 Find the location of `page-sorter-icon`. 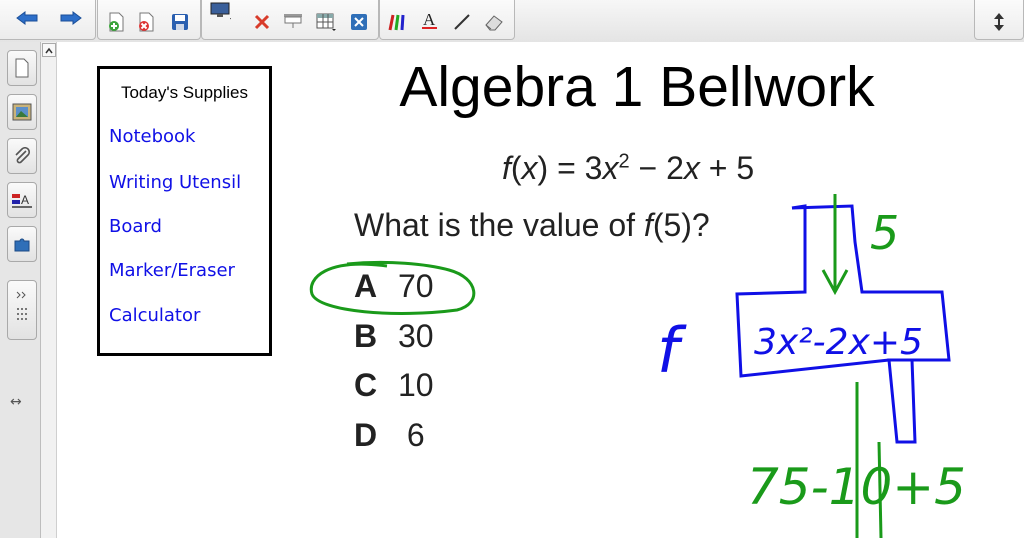

page-sorter-icon is located at coordinates (22, 68).